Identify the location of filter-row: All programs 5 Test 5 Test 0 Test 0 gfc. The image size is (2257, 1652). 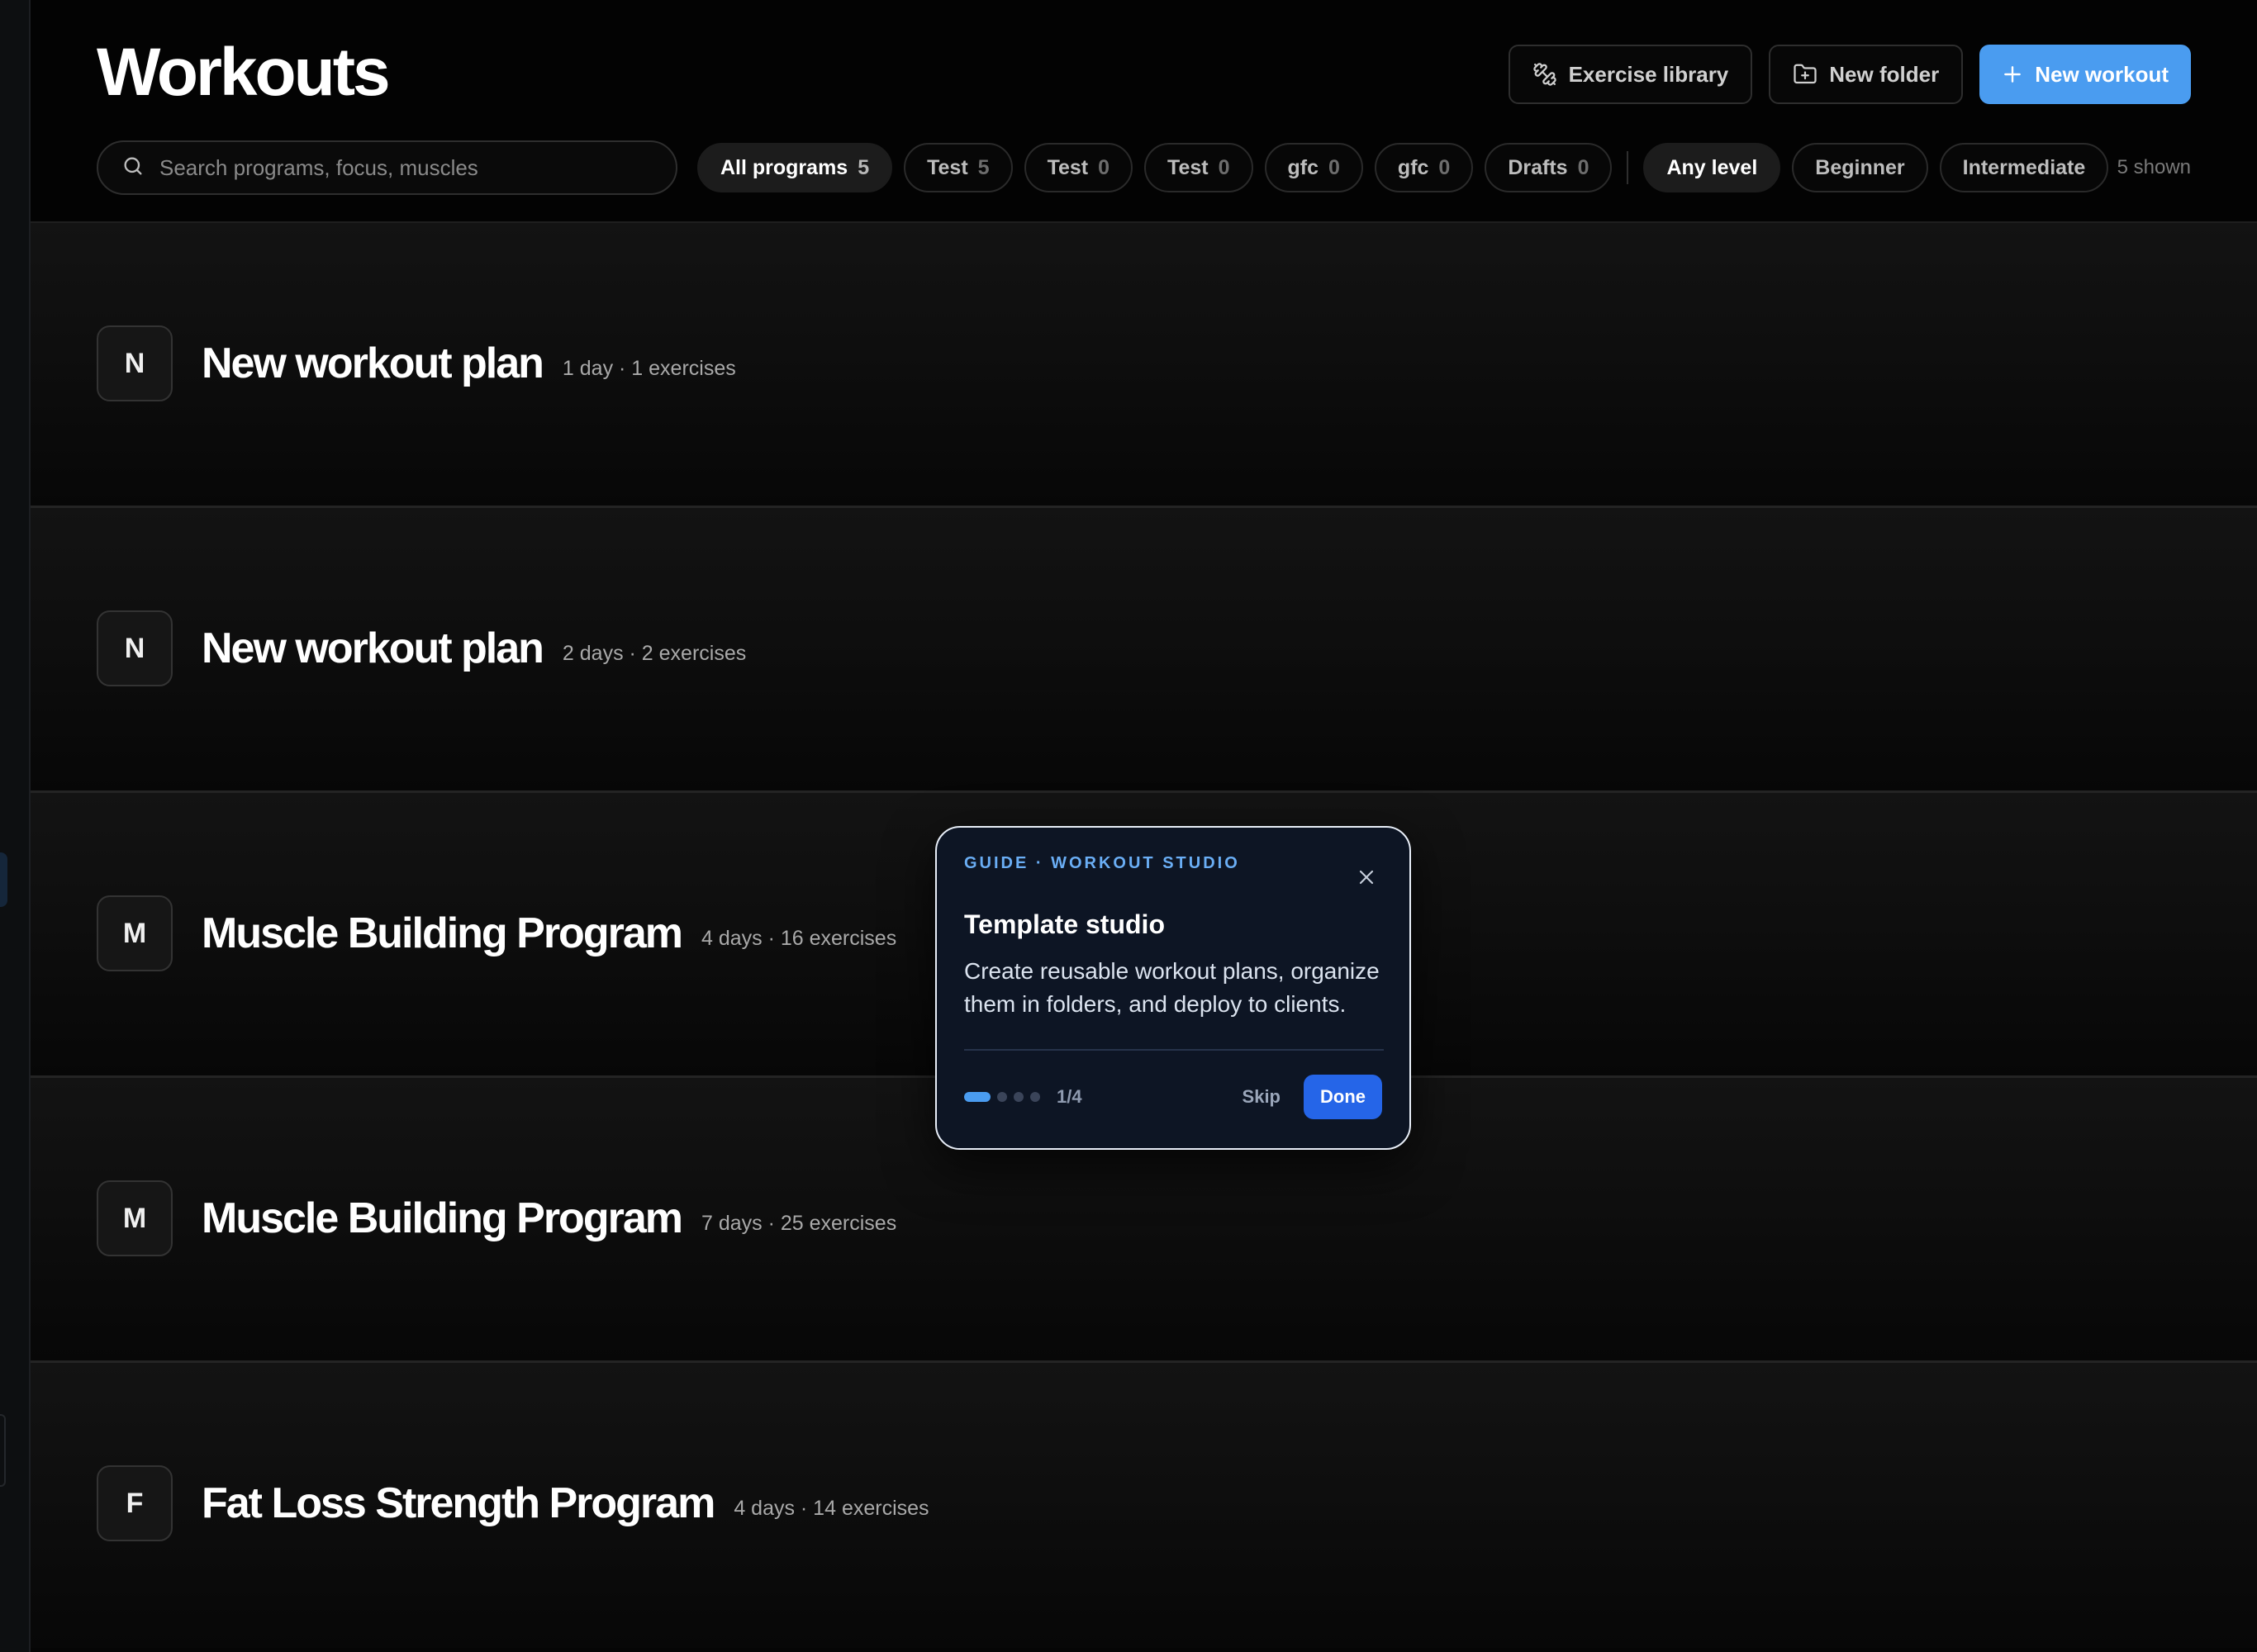
(1144, 167).